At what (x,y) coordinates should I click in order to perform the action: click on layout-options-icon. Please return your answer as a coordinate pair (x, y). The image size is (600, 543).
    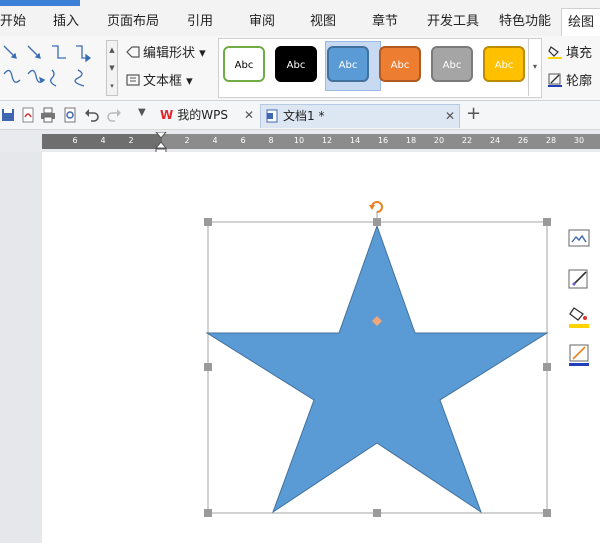
    Looking at the image, I should click on (579, 239).